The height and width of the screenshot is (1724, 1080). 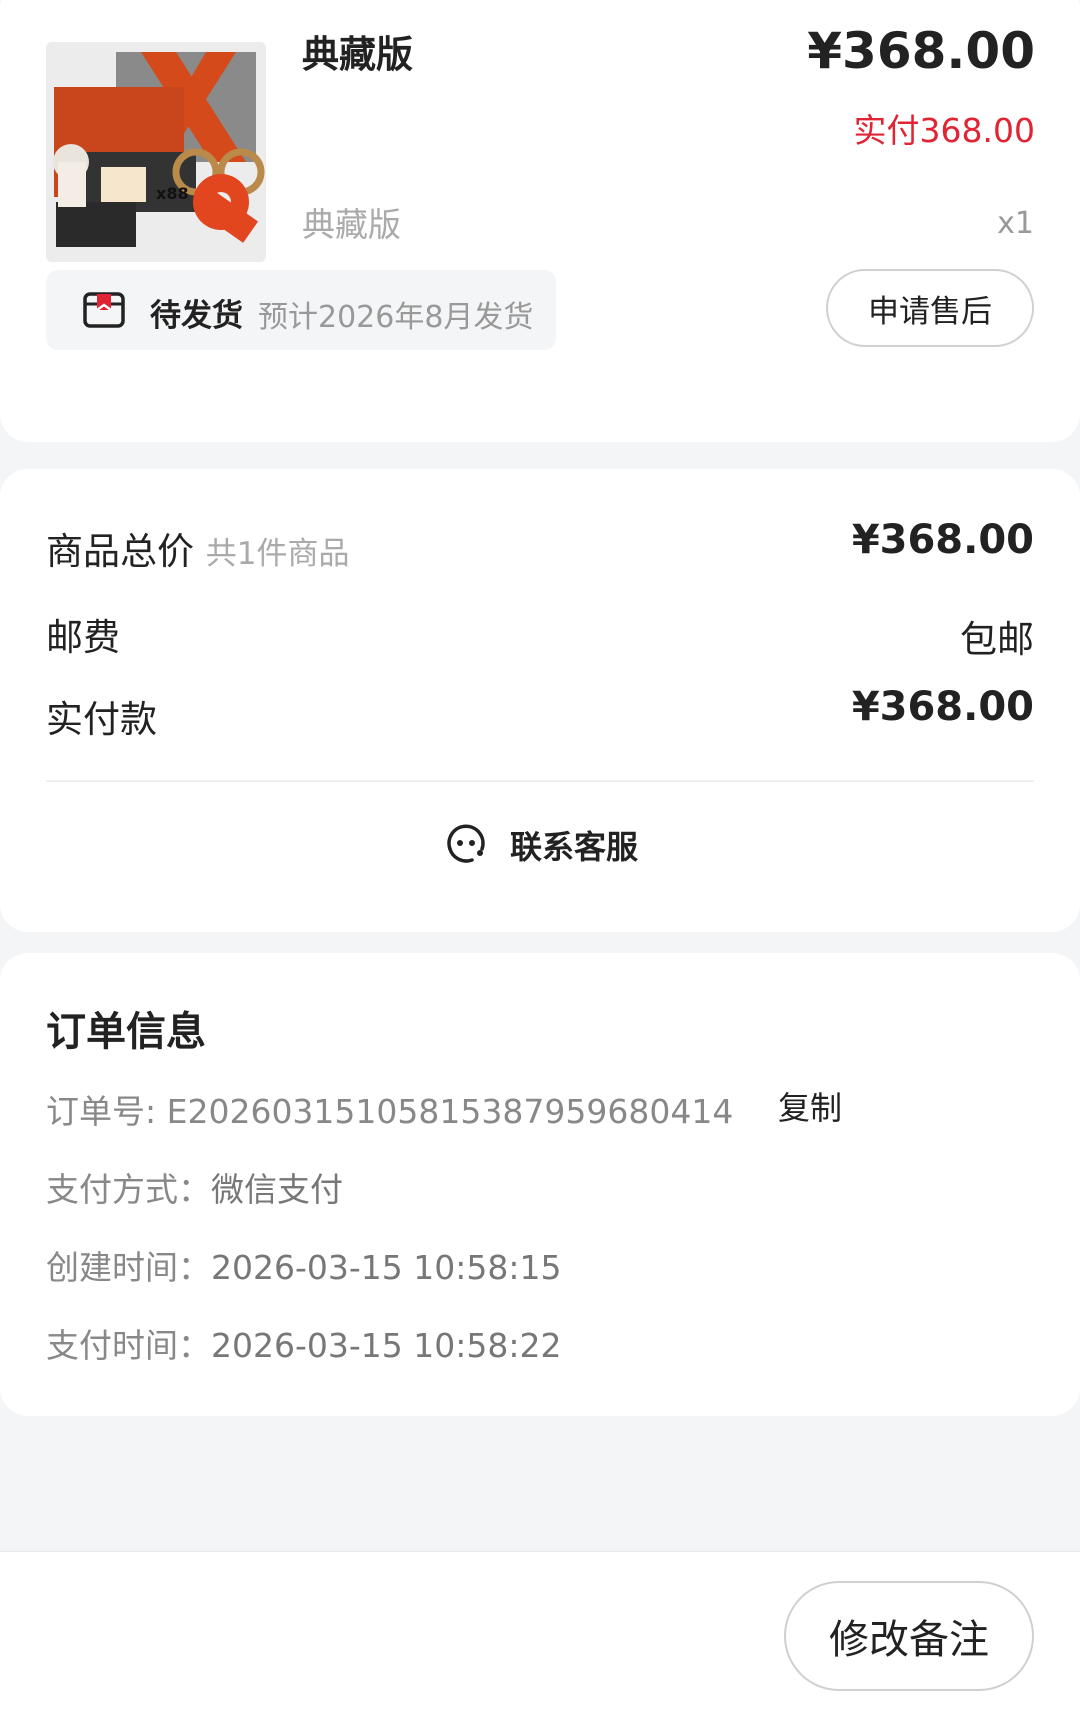 I want to click on shipping-fee-value: 包邮, so click(x=997, y=639).